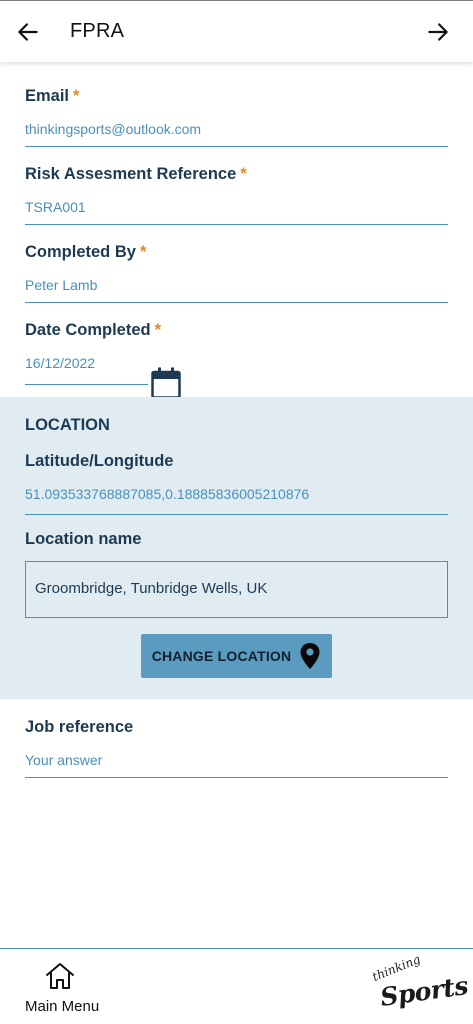 Image resolution: width=473 pixels, height=1024 pixels. What do you see at coordinates (221, 656) in the screenshot?
I see `change-location-label: CHANGE LOCATION` at bounding box center [221, 656].